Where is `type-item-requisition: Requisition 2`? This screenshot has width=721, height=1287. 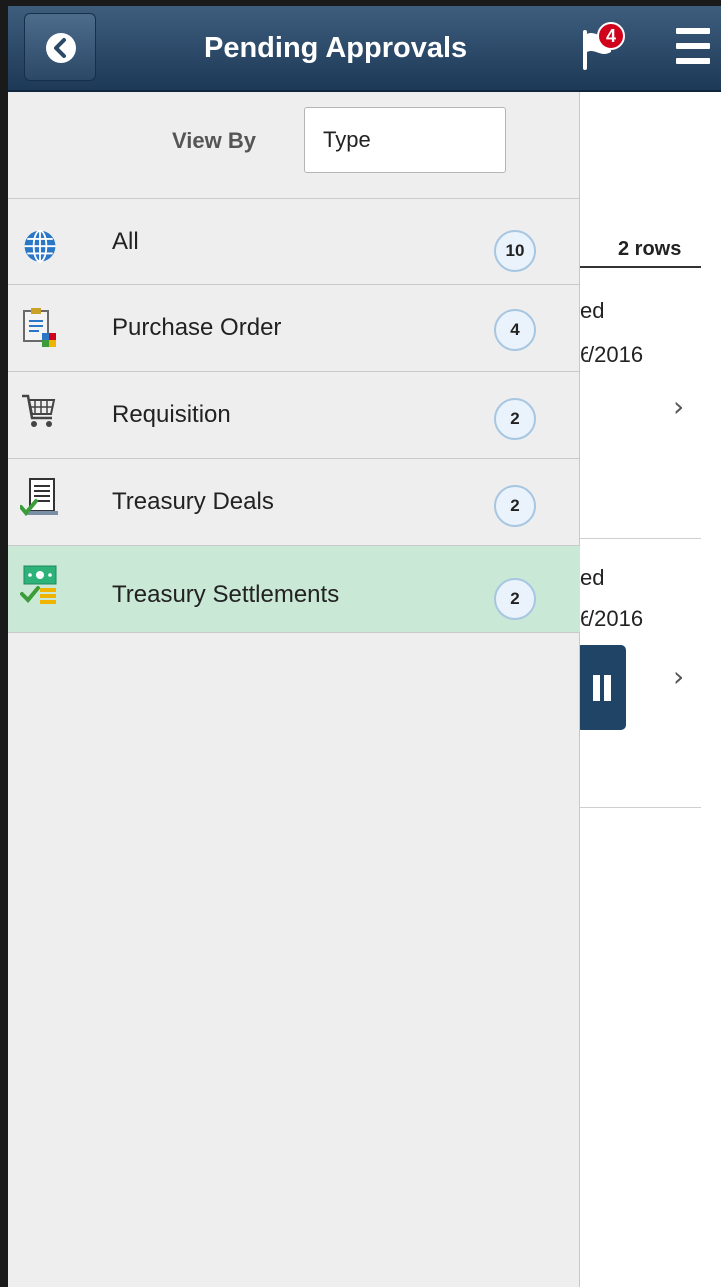
type-item-requisition: Requisition 2 is located at coordinates (294, 415).